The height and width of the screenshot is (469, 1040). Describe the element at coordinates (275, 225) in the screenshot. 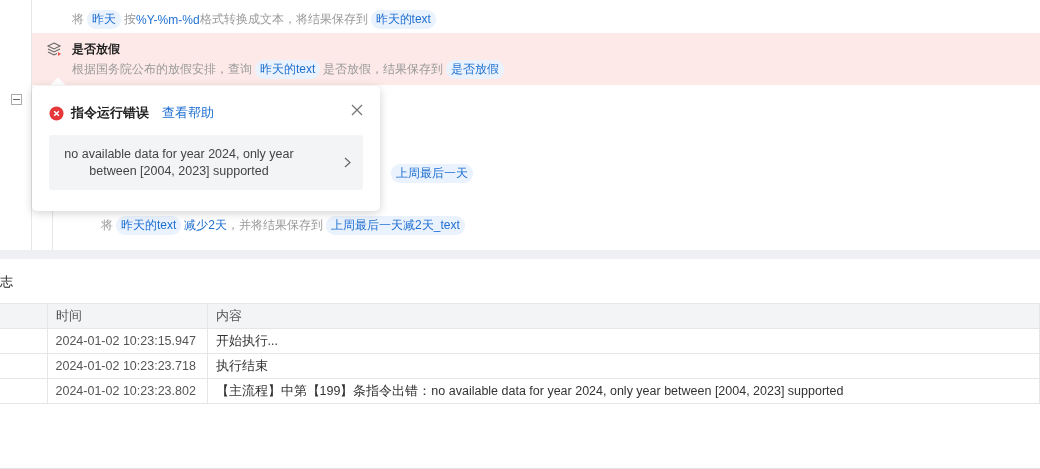

I see `description-text: ，并将结果保存到` at that location.